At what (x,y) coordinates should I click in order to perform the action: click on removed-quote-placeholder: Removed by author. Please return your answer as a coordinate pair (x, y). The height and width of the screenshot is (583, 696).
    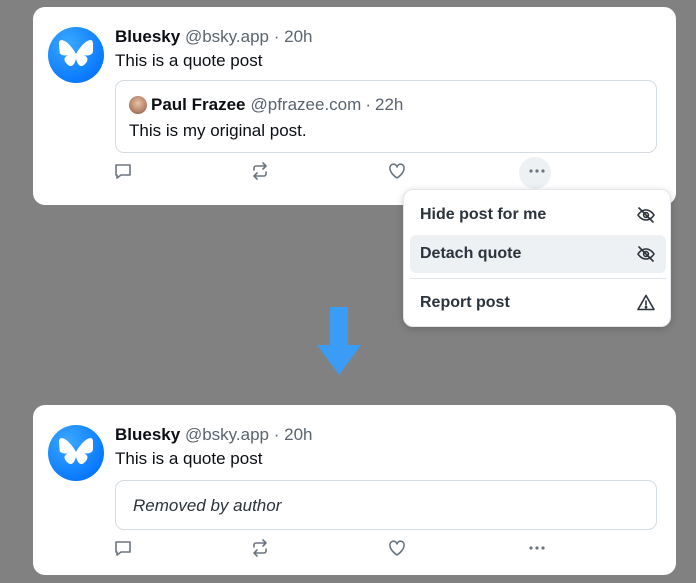
    Looking at the image, I should click on (386, 505).